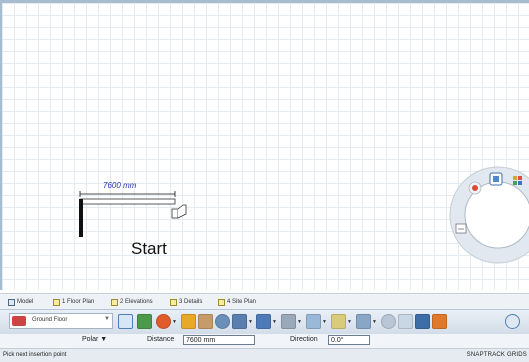  Describe the element at coordinates (11, 302) in the screenshot. I see `model-view-icon` at that location.